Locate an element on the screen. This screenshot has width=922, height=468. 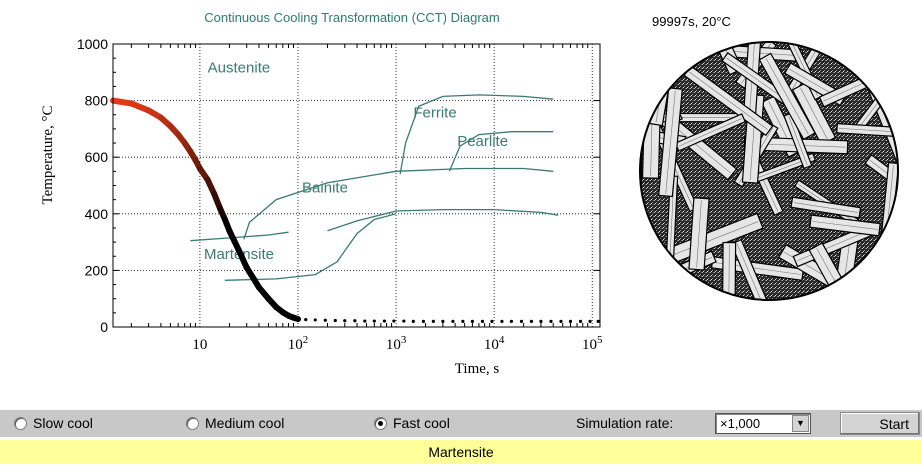
phase-region-label: Bainite is located at coordinates (325, 188).